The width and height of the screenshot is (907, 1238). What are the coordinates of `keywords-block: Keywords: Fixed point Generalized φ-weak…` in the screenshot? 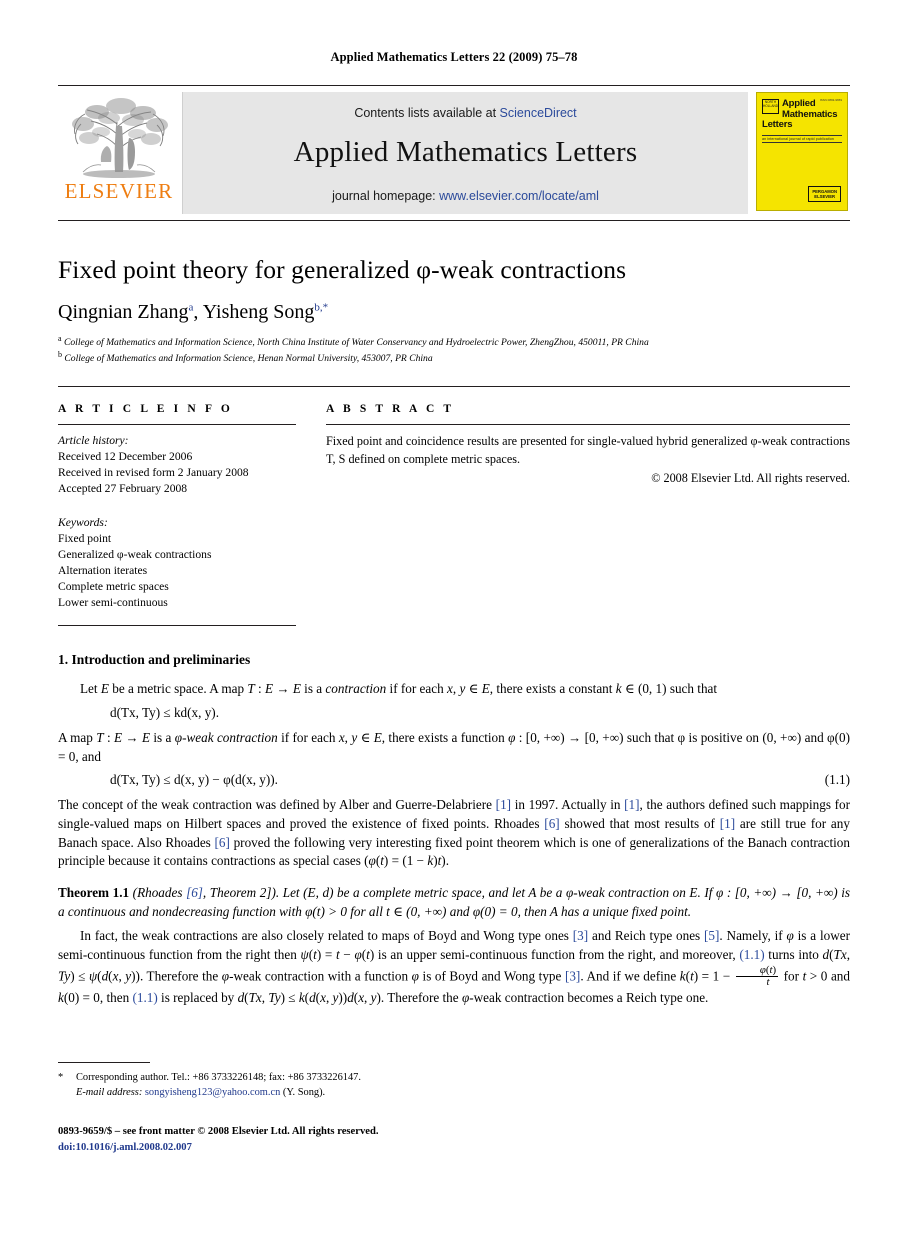 It's located at (177, 563).